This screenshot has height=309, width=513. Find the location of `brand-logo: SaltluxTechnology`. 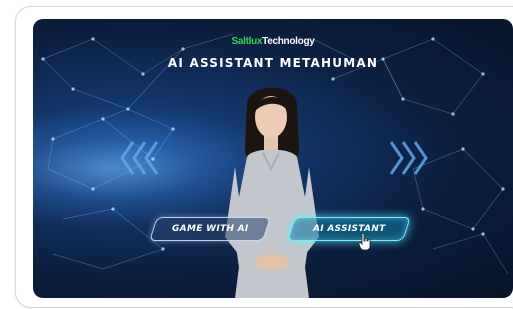

brand-logo: SaltluxTechnology is located at coordinates (273, 41).